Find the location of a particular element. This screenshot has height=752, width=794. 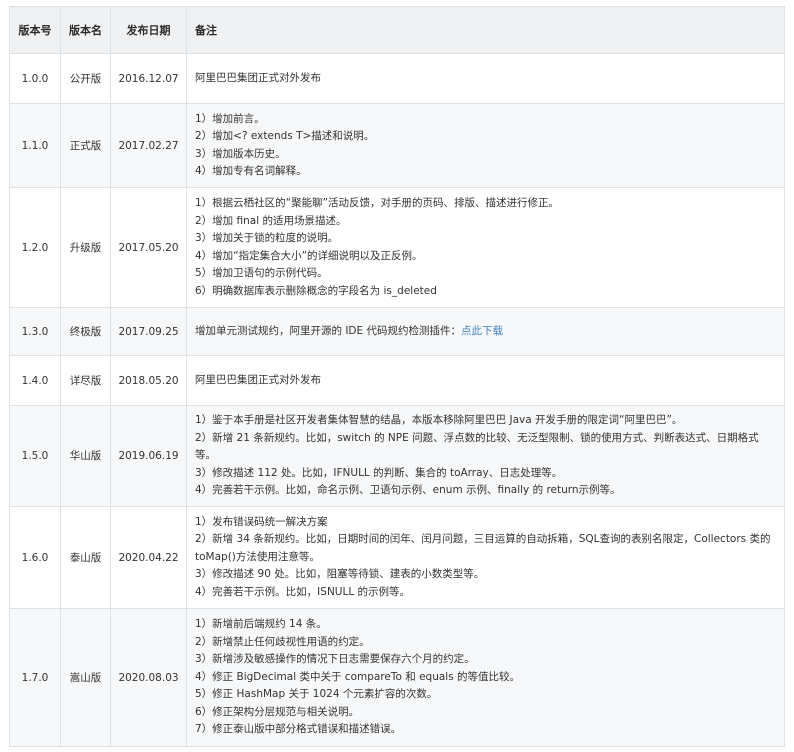

header-date: 发布日期 is located at coordinates (148, 30).